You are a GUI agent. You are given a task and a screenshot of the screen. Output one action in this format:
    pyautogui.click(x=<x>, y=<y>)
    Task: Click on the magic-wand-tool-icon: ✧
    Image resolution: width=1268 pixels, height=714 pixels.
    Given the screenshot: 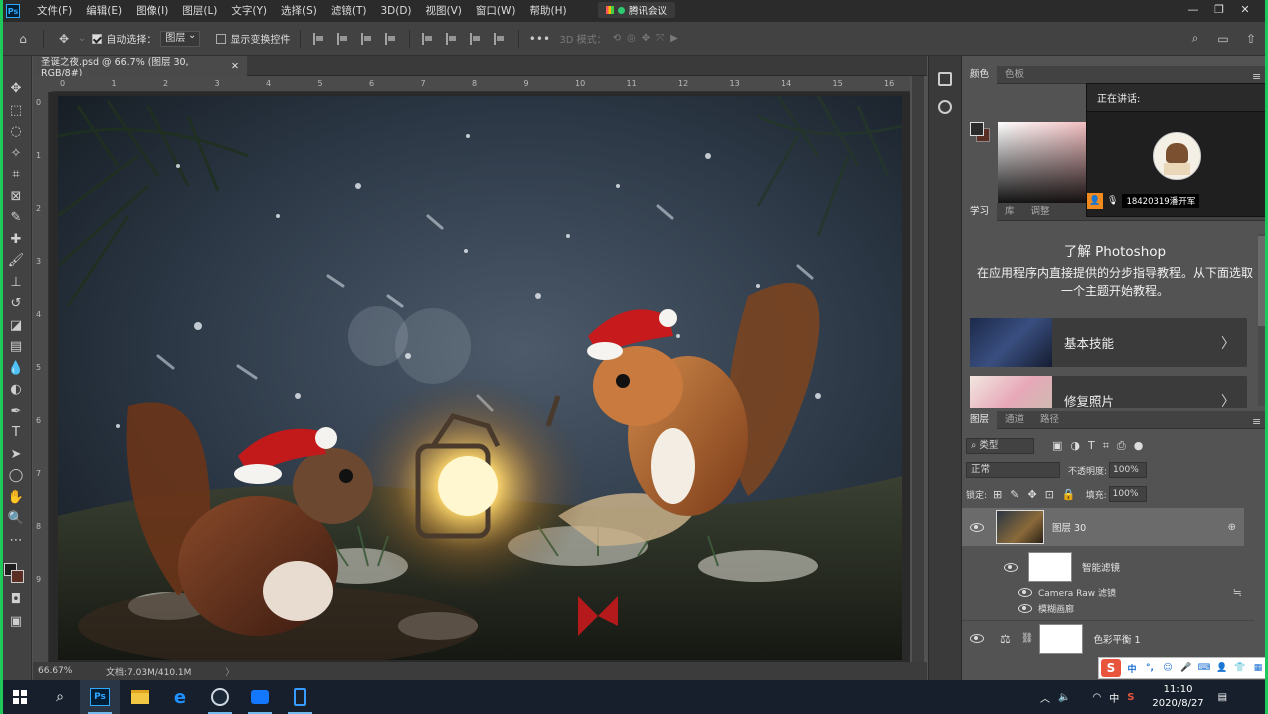 What is the action you would take?
    pyautogui.click(x=16, y=154)
    